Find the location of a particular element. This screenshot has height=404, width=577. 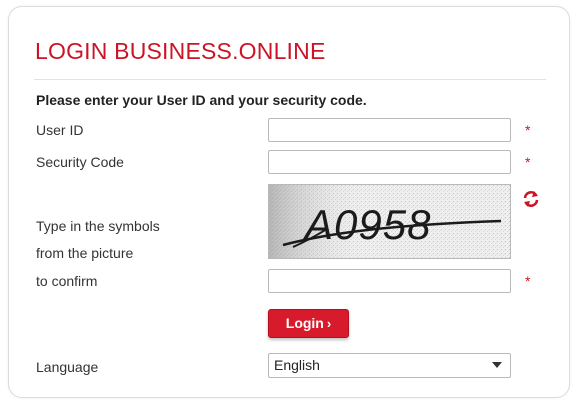

captcha-text: A0958 is located at coordinates (366, 224).